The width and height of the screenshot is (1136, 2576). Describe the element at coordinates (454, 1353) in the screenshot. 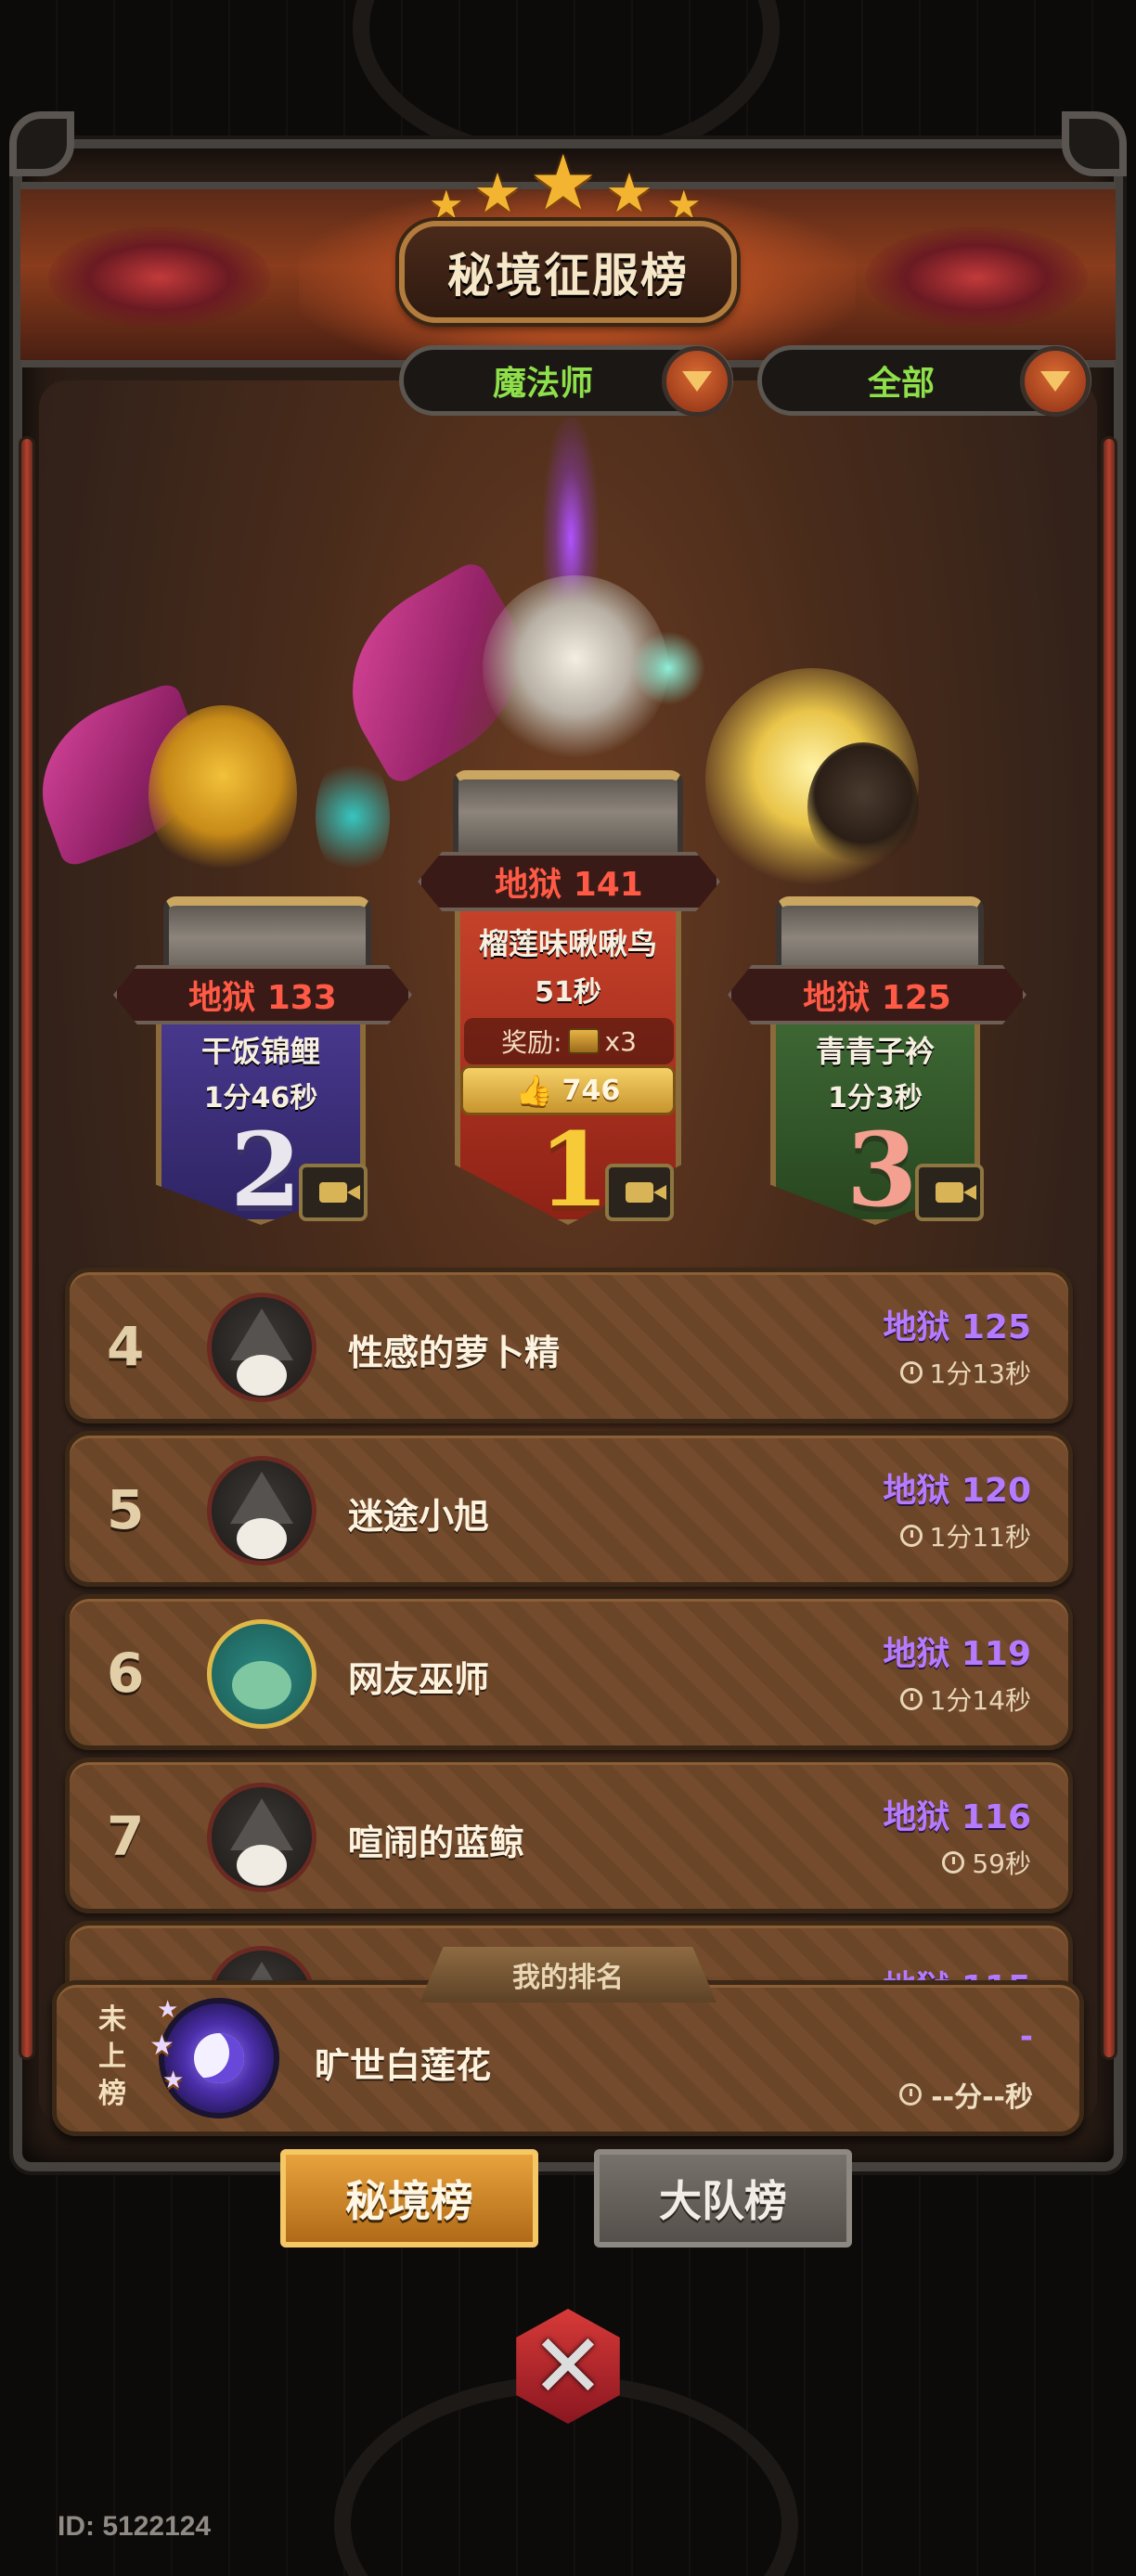

I see `row-player-name: 性感的萝卜精` at that location.